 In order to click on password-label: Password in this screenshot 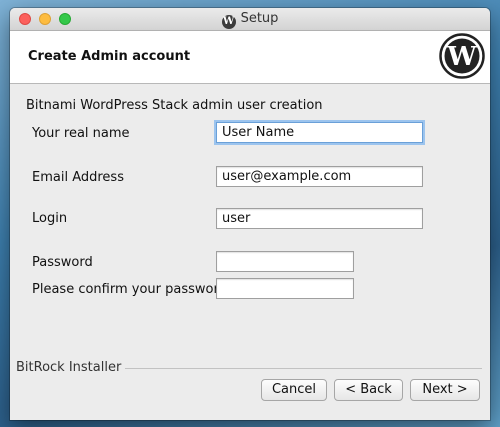, I will do `click(62, 262)`.